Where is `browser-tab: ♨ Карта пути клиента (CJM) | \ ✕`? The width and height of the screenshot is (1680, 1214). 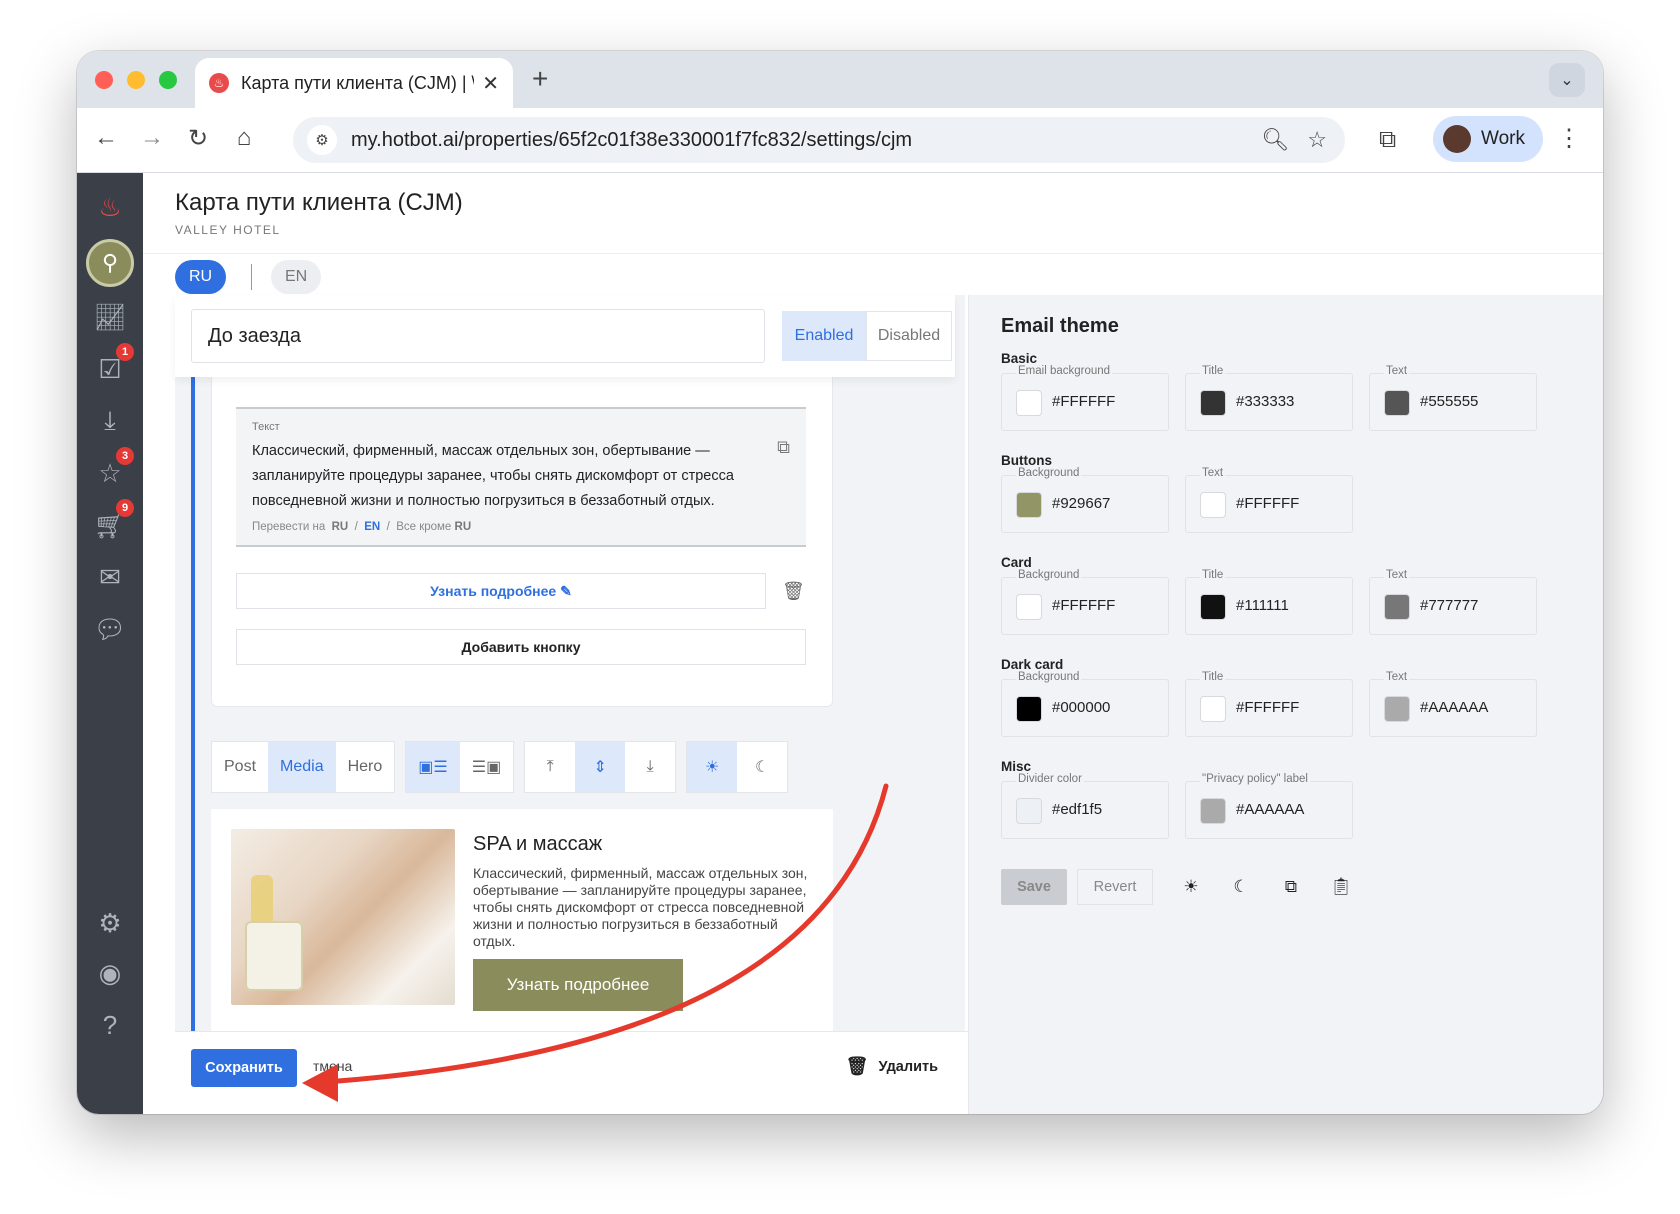
browser-tab: ♨ Карта пути клиента (CJM) | \ ✕ is located at coordinates (354, 83).